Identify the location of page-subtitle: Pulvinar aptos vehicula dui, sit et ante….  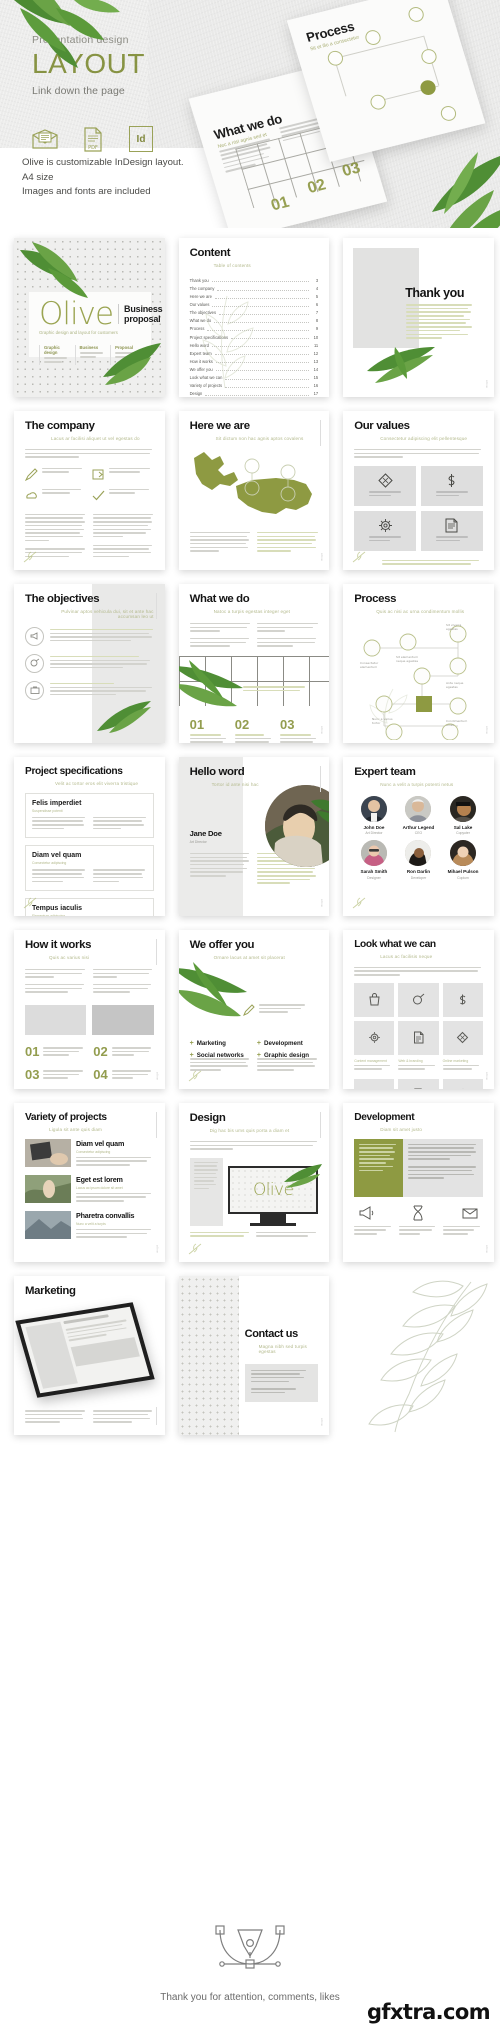
(107, 613).